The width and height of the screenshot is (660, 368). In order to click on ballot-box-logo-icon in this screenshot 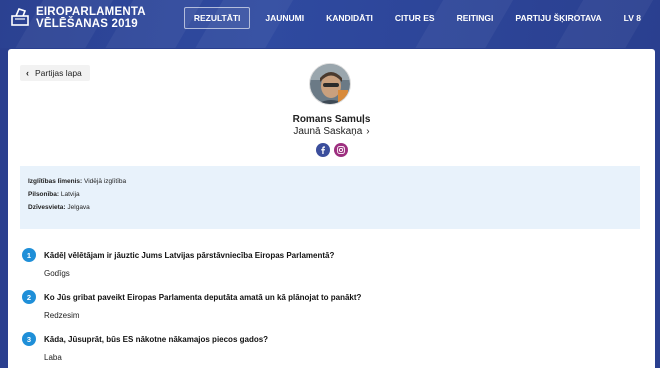, I will do `click(20, 17)`.